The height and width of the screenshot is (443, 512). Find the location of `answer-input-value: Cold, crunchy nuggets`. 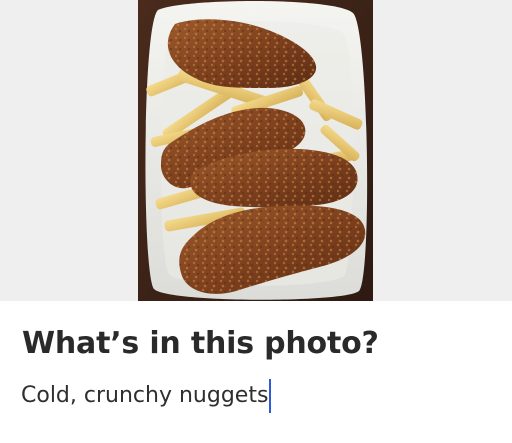

answer-input-value: Cold, crunchy nuggets is located at coordinates (145, 395).